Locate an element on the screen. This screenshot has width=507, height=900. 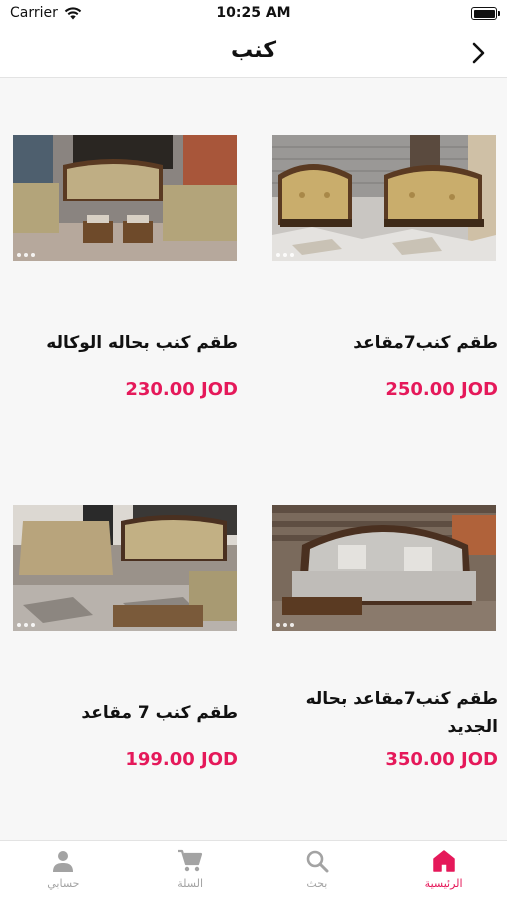
product-price: 250.00 JOD is located at coordinates (441, 389).